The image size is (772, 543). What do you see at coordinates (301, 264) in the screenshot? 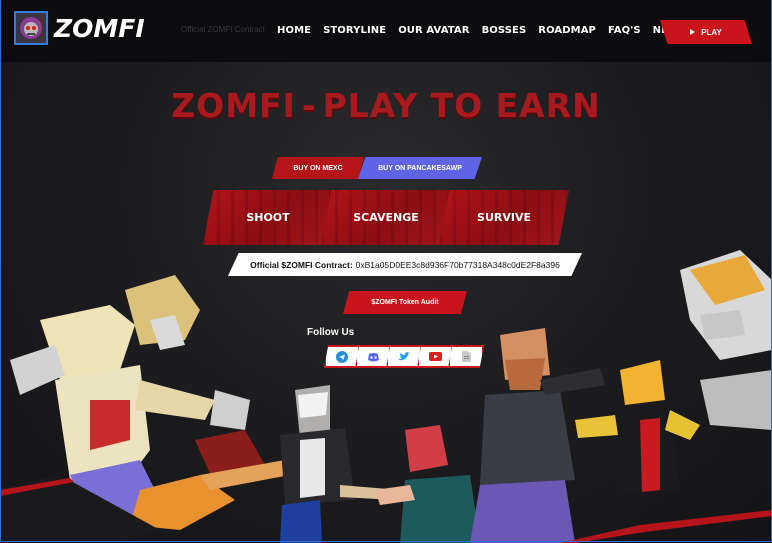
I see `contract-label: Official $ZOMFI Contract:` at bounding box center [301, 264].